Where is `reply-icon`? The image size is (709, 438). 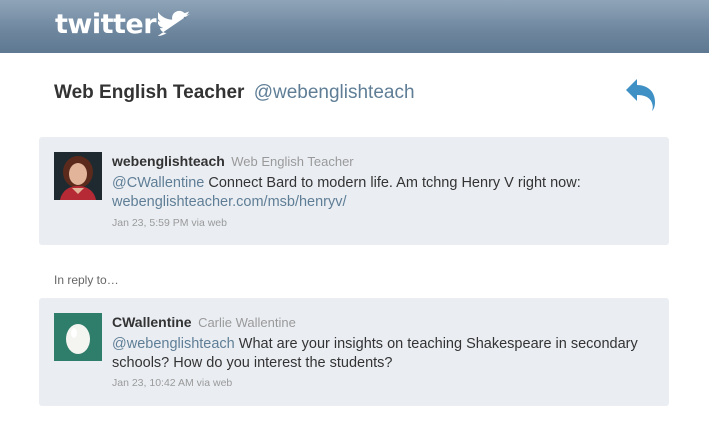 reply-icon is located at coordinates (641, 95).